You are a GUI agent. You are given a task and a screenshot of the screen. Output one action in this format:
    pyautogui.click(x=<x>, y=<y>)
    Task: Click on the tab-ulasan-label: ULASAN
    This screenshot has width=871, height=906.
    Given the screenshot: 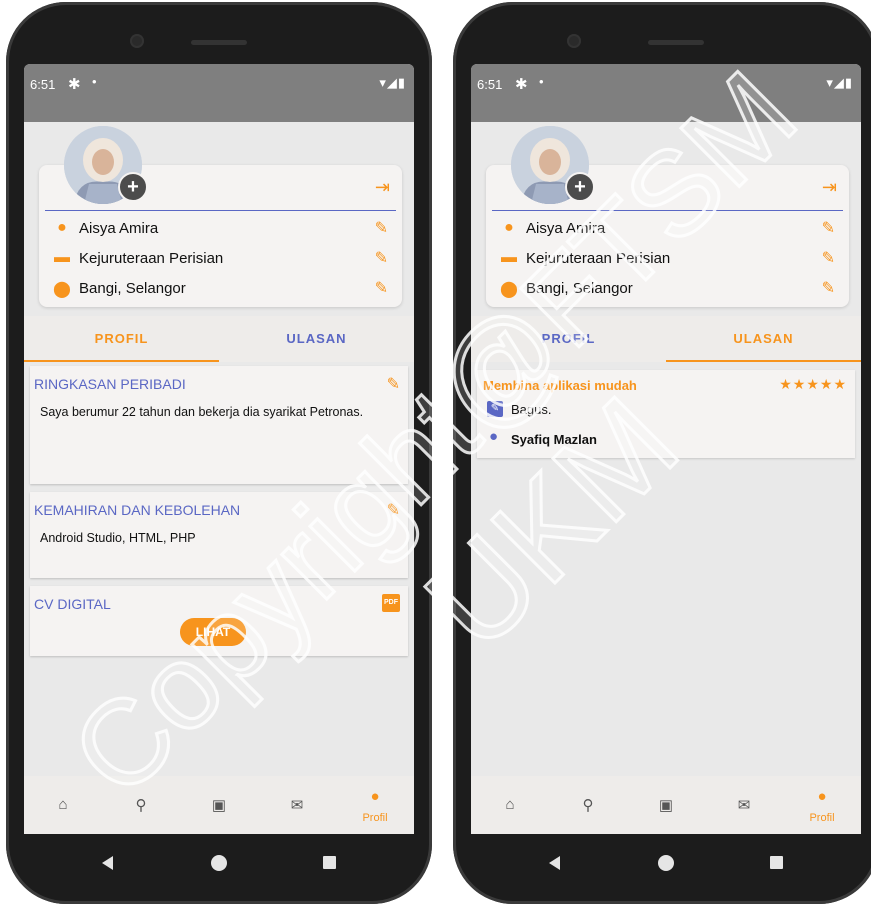 What is the action you would take?
    pyautogui.click(x=316, y=338)
    